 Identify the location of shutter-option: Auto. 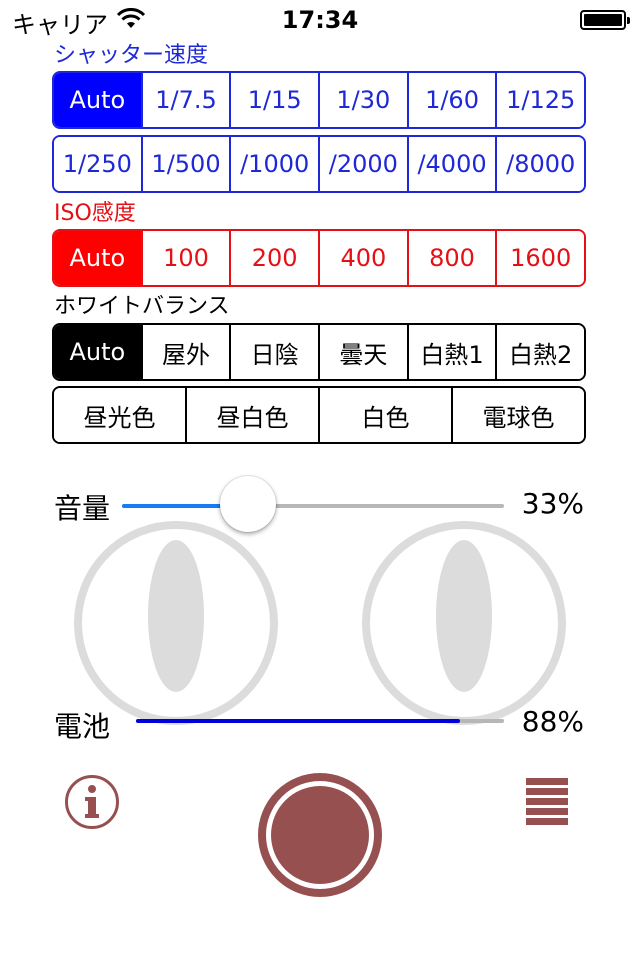
(97, 100).